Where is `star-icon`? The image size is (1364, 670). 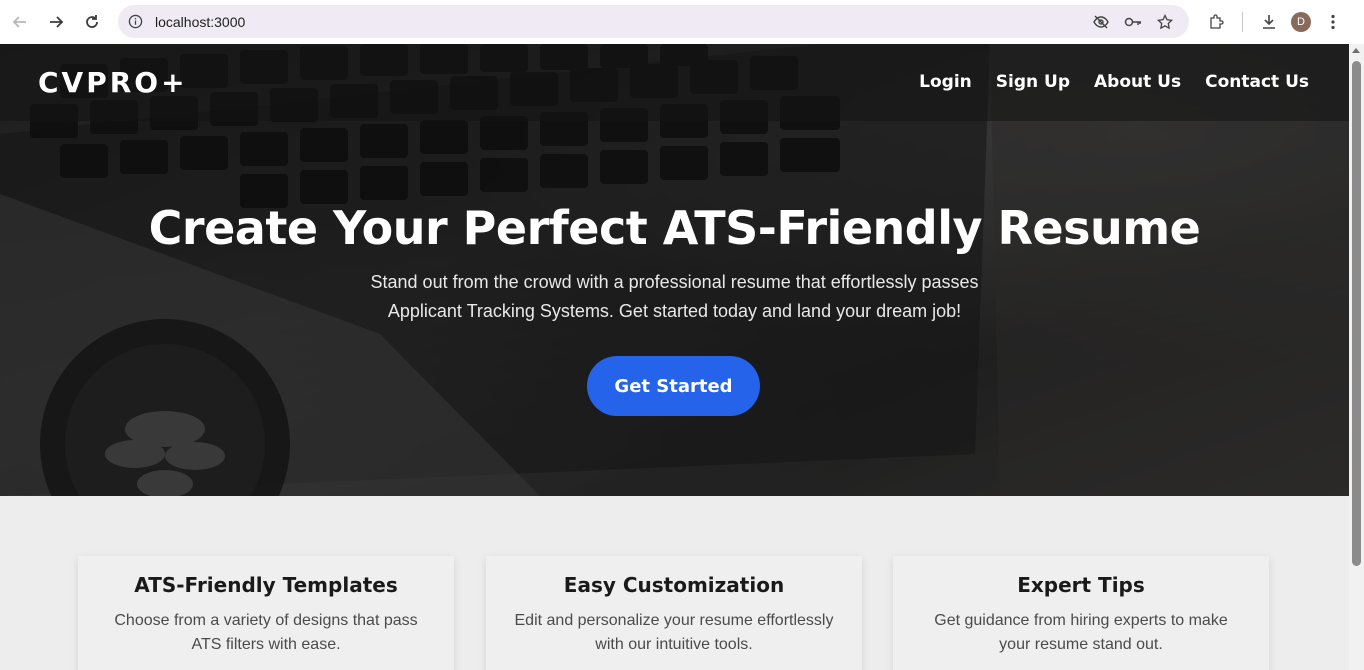
star-icon is located at coordinates (1165, 22).